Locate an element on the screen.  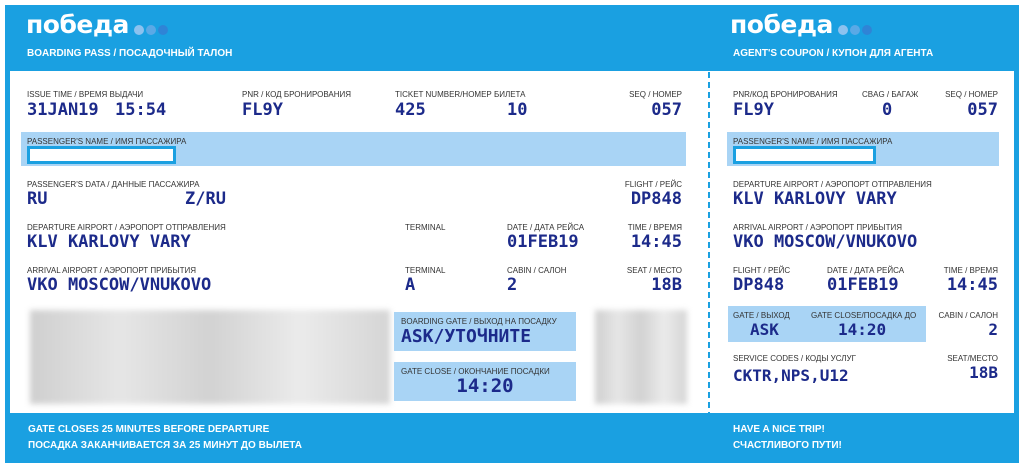
terminal-label: TERMINAL is located at coordinates (425, 227).